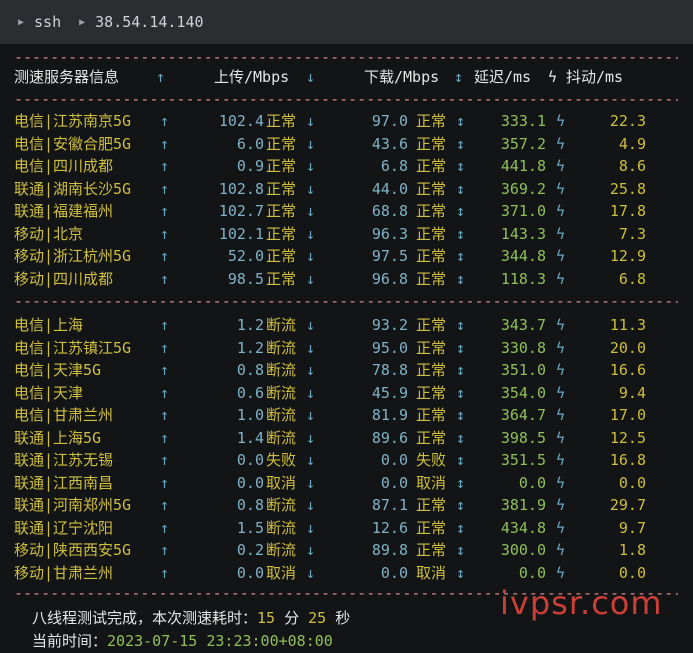  Describe the element at coordinates (627, 347) in the screenshot. I see `jitter-value: 20.0` at that location.